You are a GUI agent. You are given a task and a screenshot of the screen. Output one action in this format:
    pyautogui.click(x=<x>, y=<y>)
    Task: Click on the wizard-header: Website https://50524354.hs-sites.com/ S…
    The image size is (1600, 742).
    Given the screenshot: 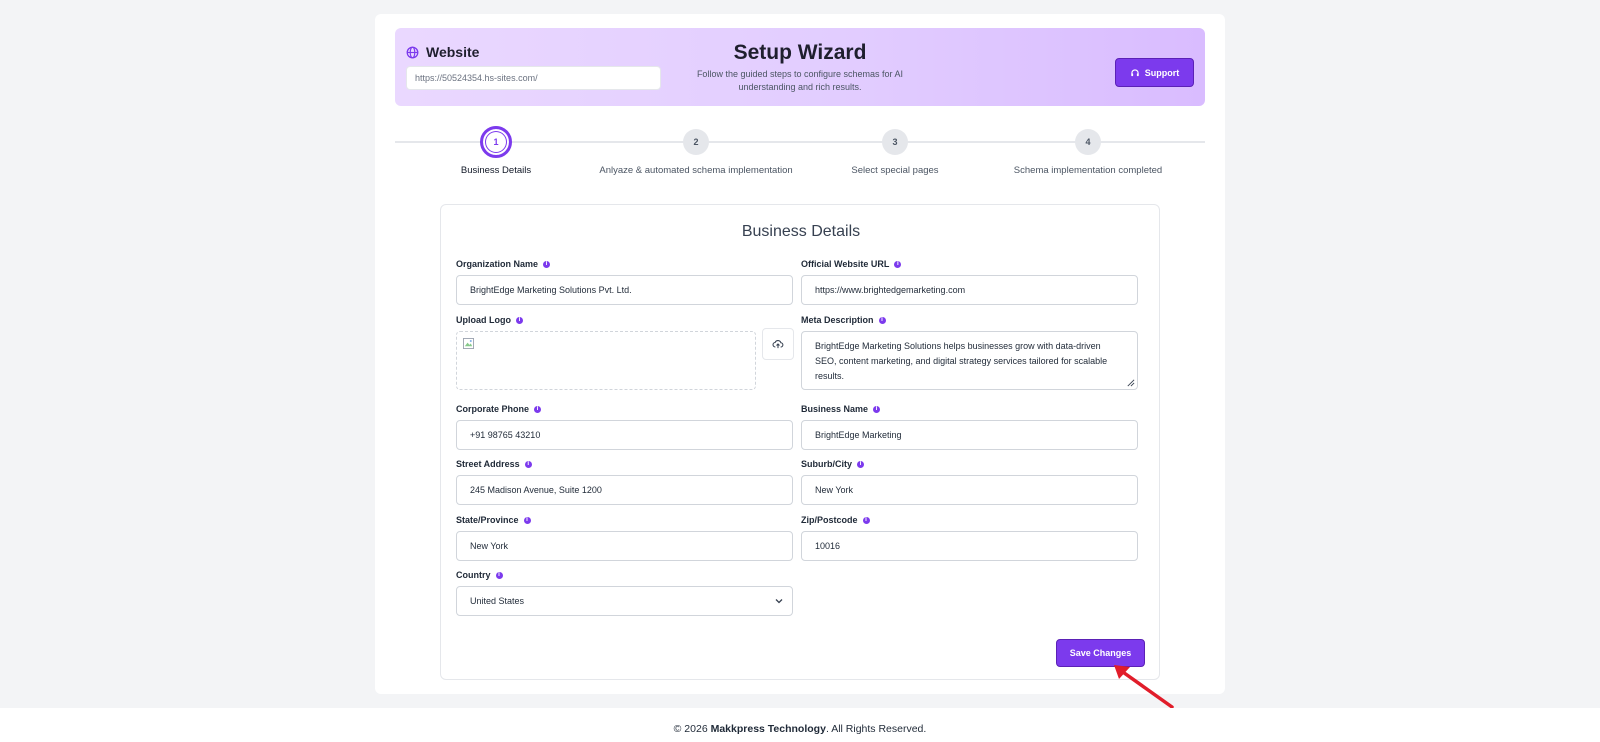 What is the action you would take?
    pyautogui.click(x=800, y=67)
    